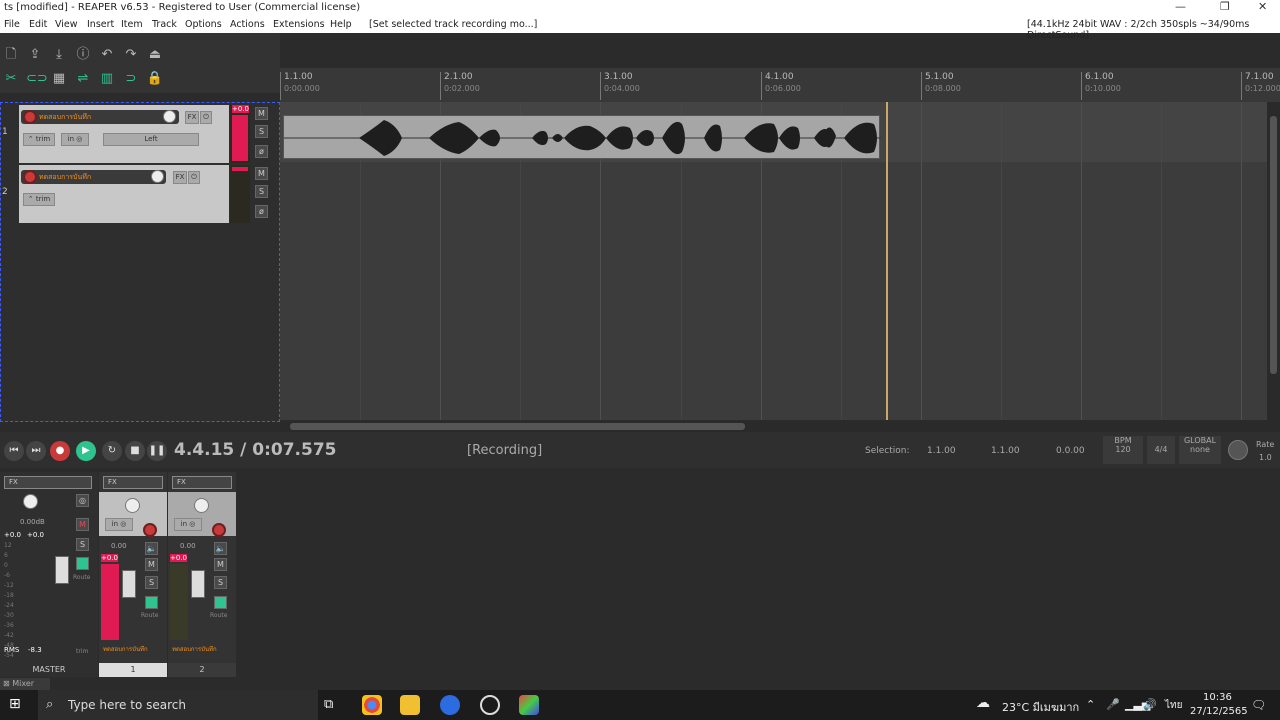  I want to click on strip-1-pan-knob, so click(132, 505).